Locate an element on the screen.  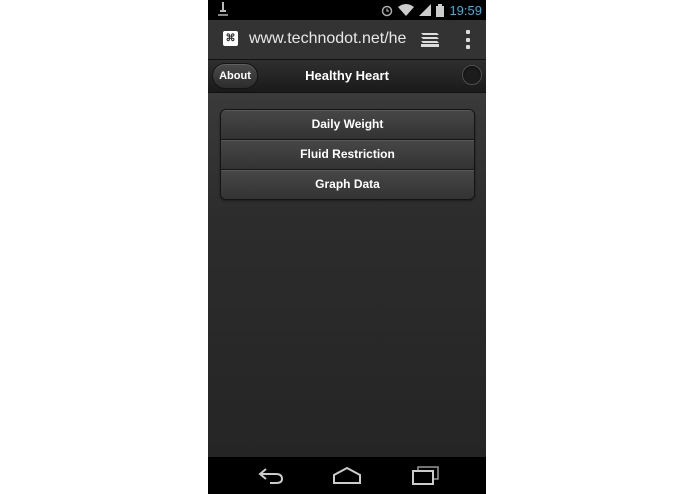
page-title: Healthy Heart is located at coordinates (347, 75).